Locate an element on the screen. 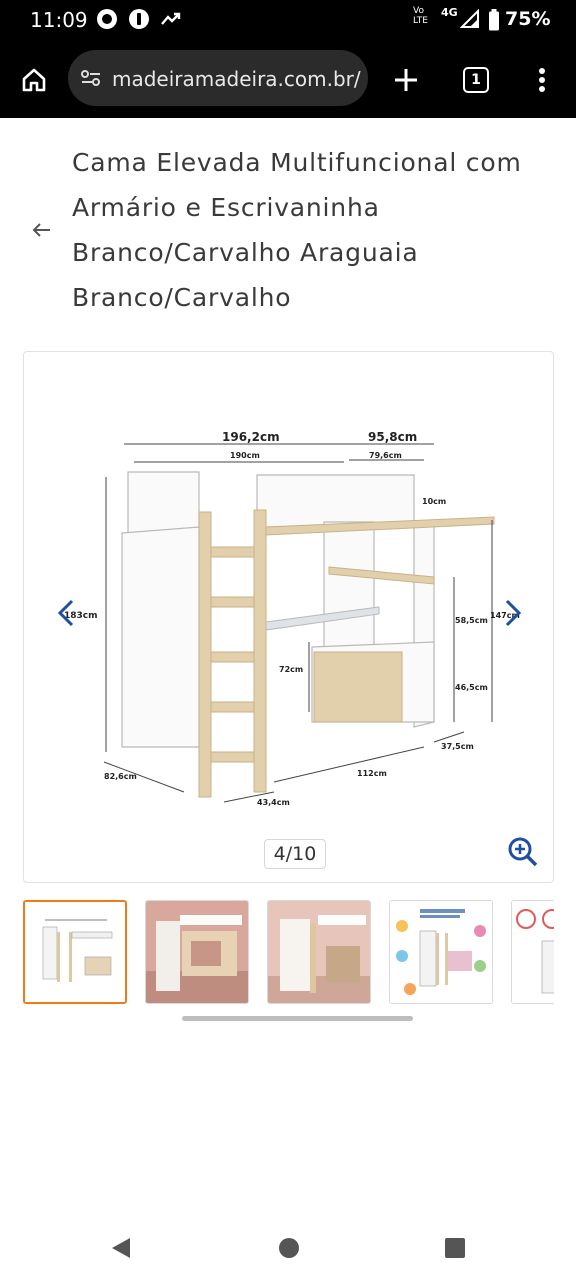  network-label: Vo LTE is located at coordinates (420, 16).